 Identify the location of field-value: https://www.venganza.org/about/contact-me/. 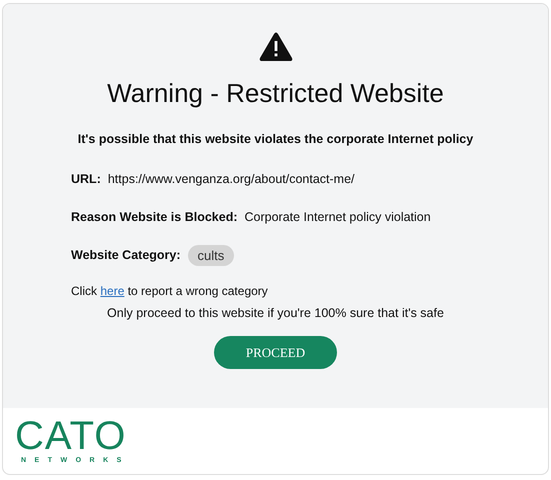
(231, 179).